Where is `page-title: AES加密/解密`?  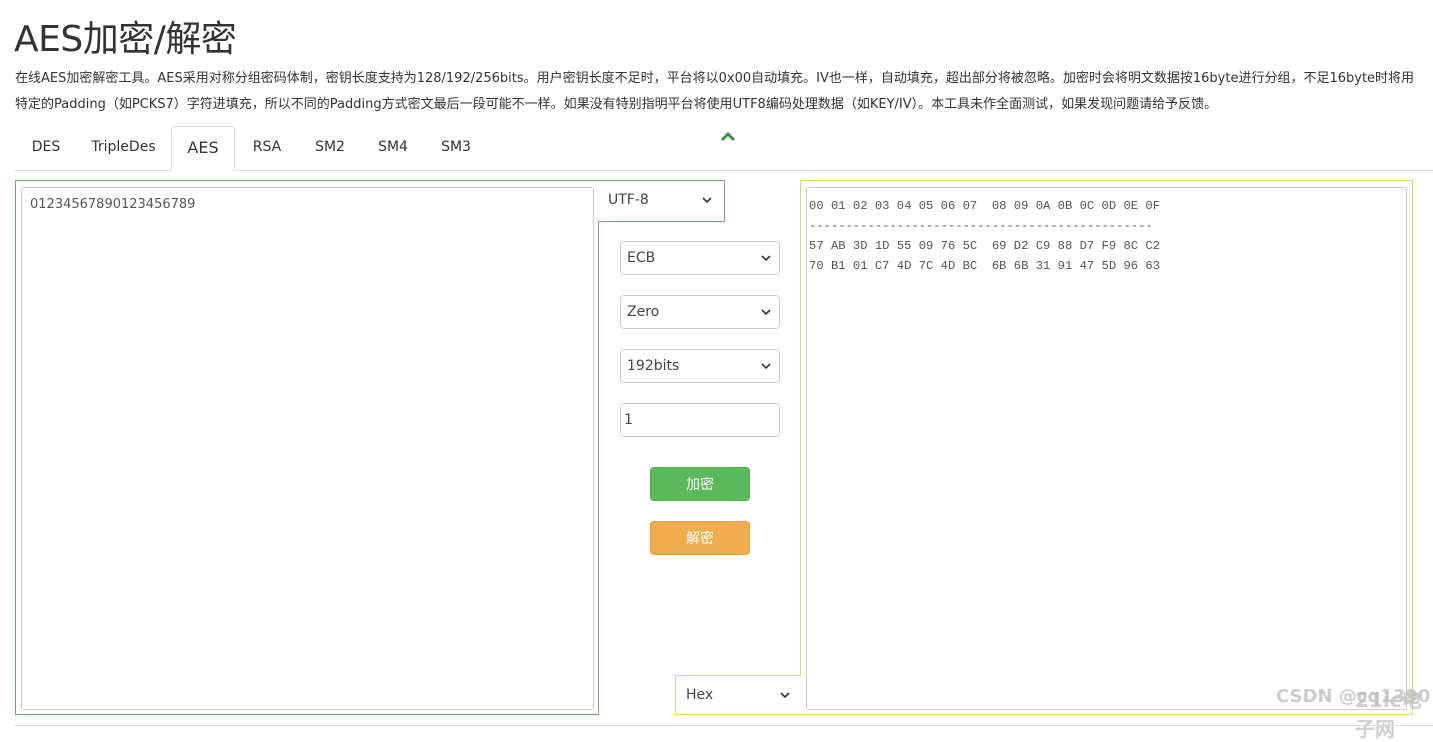
page-title: AES加密/解密 is located at coordinates (125, 39).